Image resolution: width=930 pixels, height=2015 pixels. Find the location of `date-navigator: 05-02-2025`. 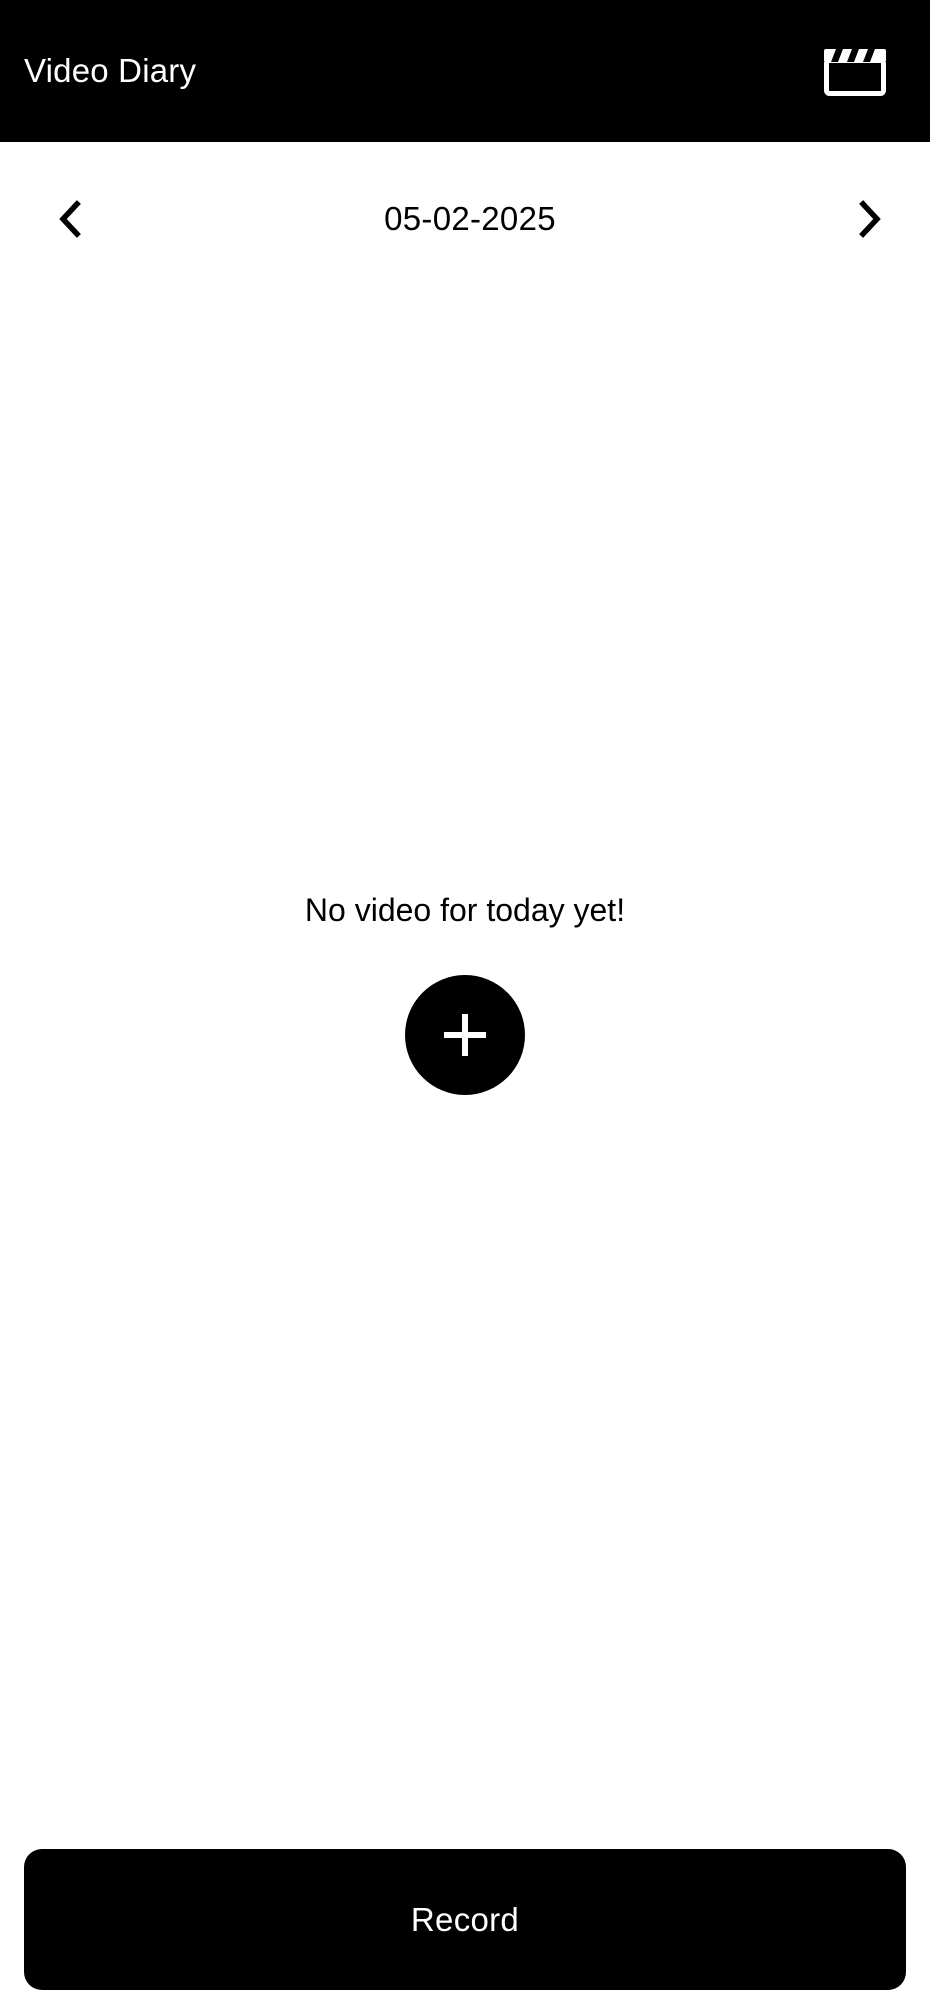

date-navigator: 05-02-2025 is located at coordinates (465, 219).